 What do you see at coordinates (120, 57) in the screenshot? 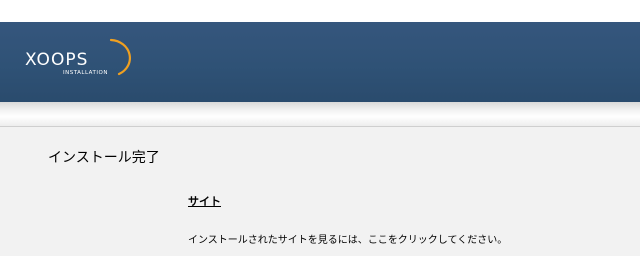
I see `logo-arc-icon` at bounding box center [120, 57].